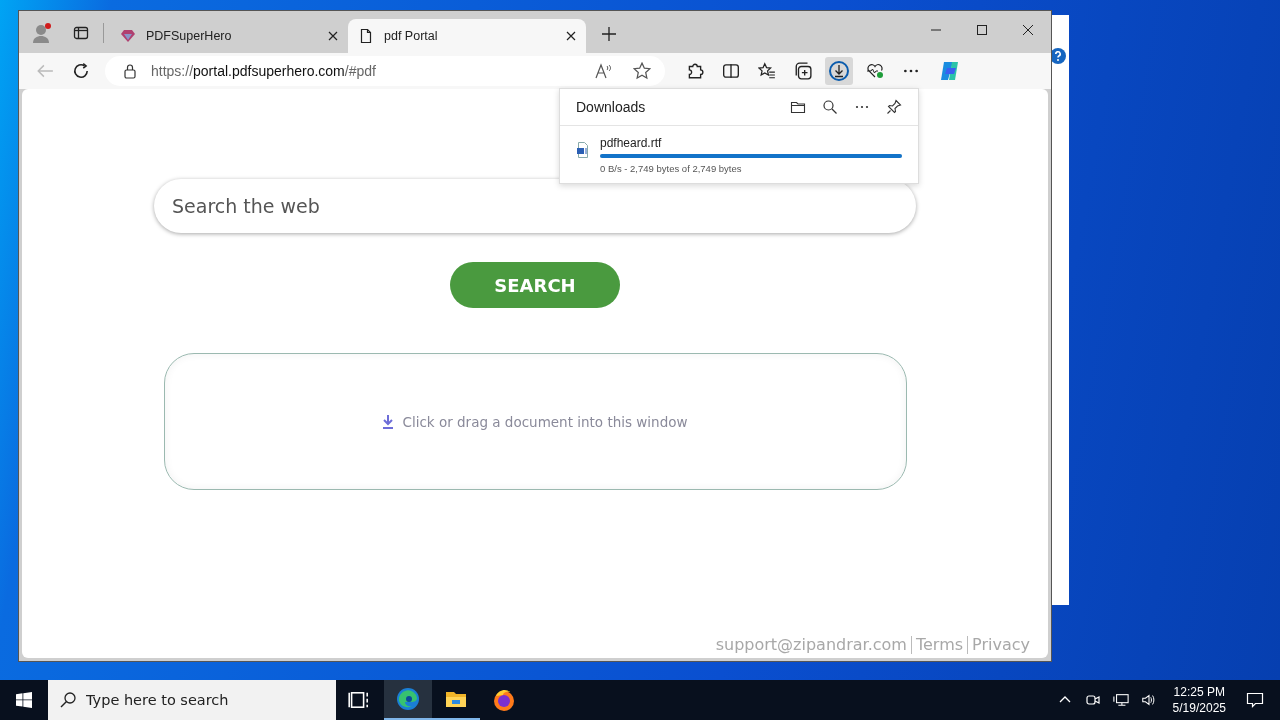 This screenshot has width=1280, height=720. I want to click on browser-tab: PDFSuperHero, so click(229, 36).